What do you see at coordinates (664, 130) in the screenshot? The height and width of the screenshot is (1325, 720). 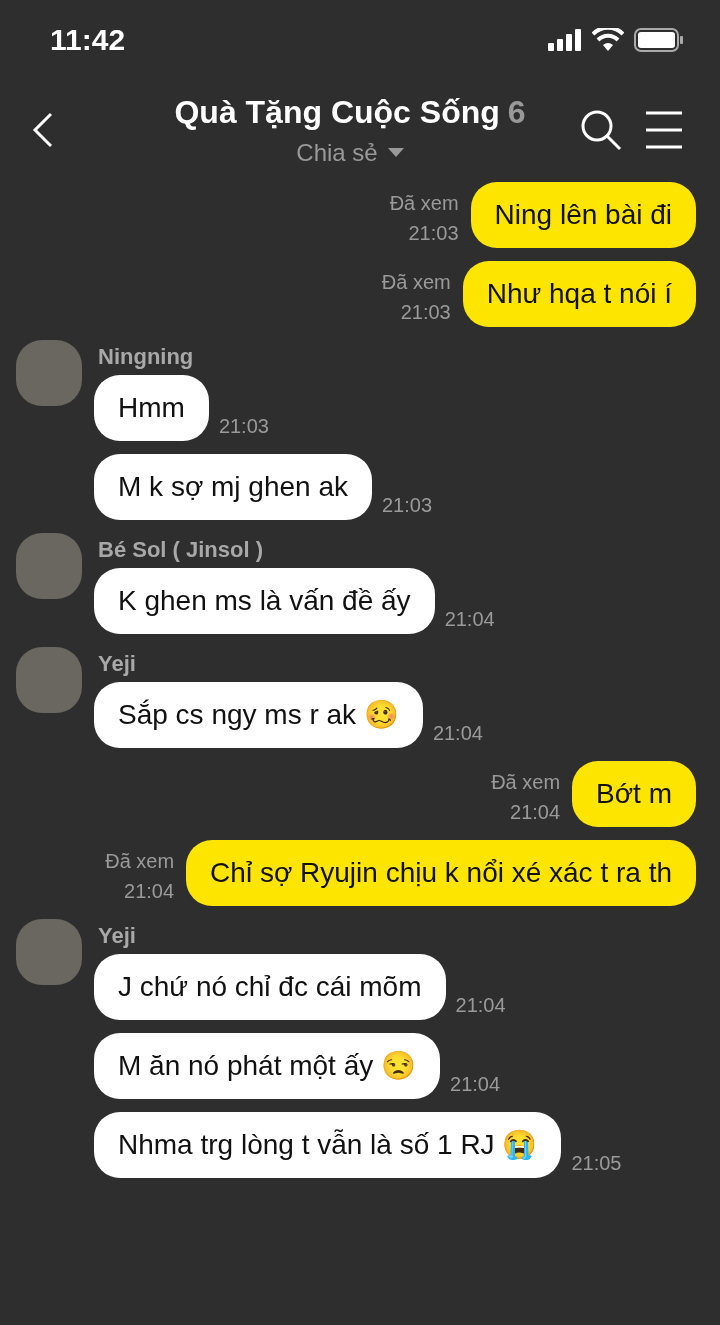 I see `menu-icon` at bounding box center [664, 130].